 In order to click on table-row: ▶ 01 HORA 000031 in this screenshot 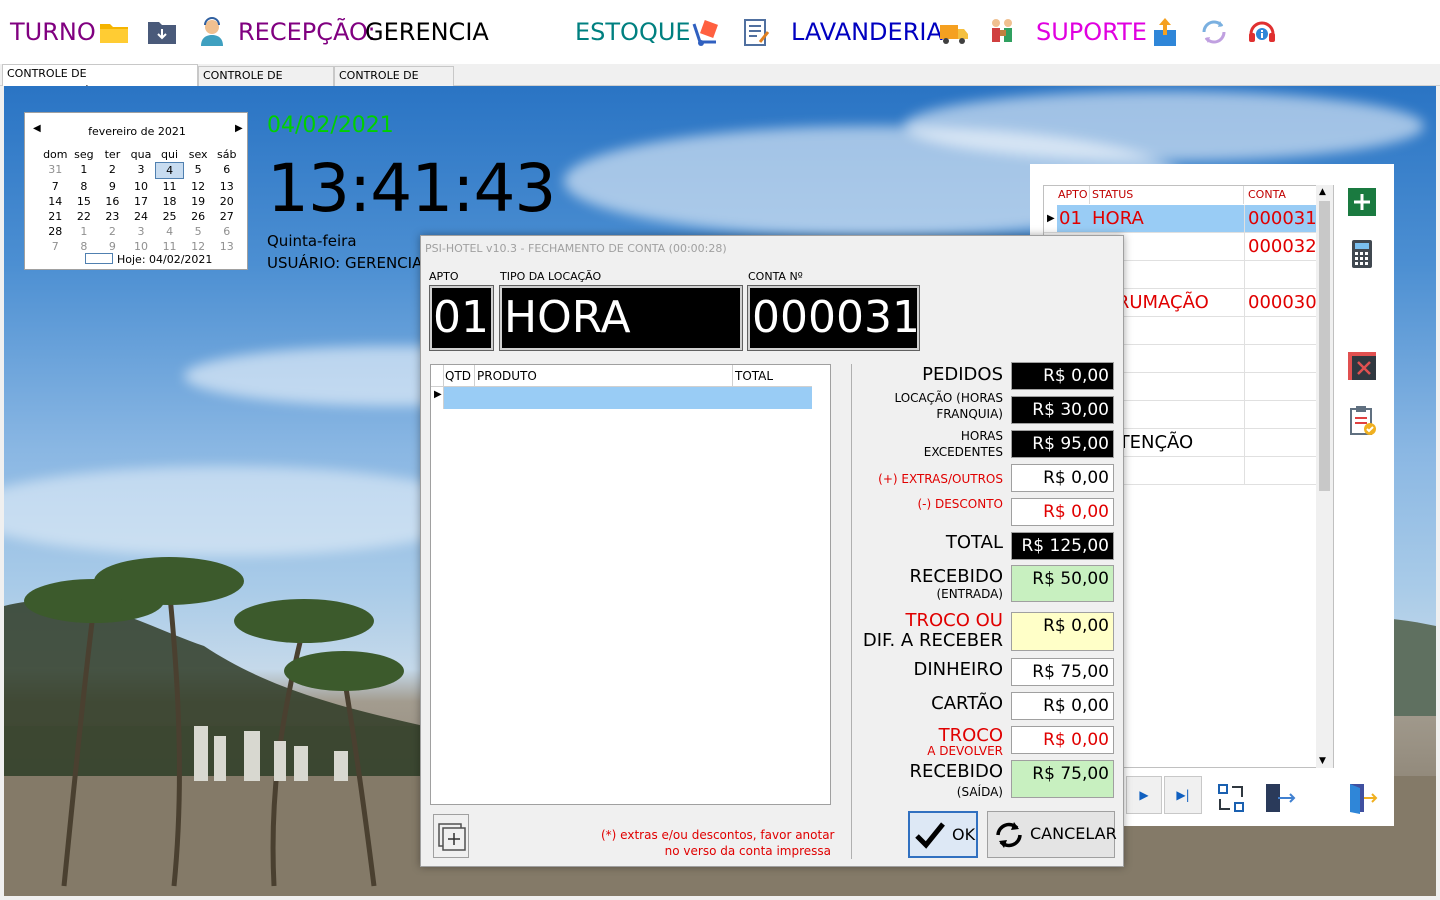, I will do `click(1180, 219)`.